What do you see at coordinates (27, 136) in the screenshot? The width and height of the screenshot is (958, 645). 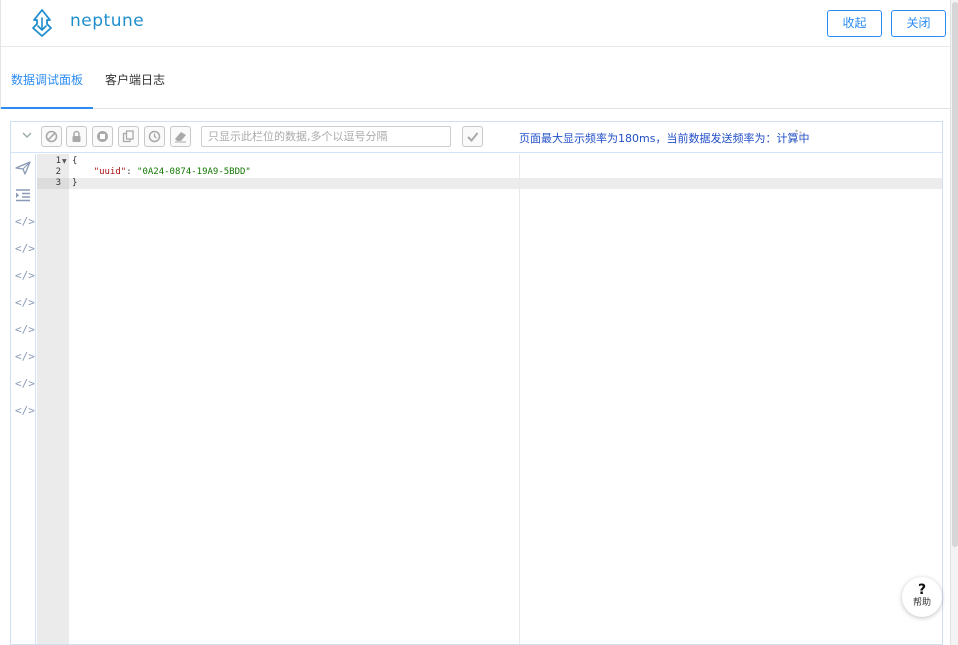 I see `chevron-down-icon` at bounding box center [27, 136].